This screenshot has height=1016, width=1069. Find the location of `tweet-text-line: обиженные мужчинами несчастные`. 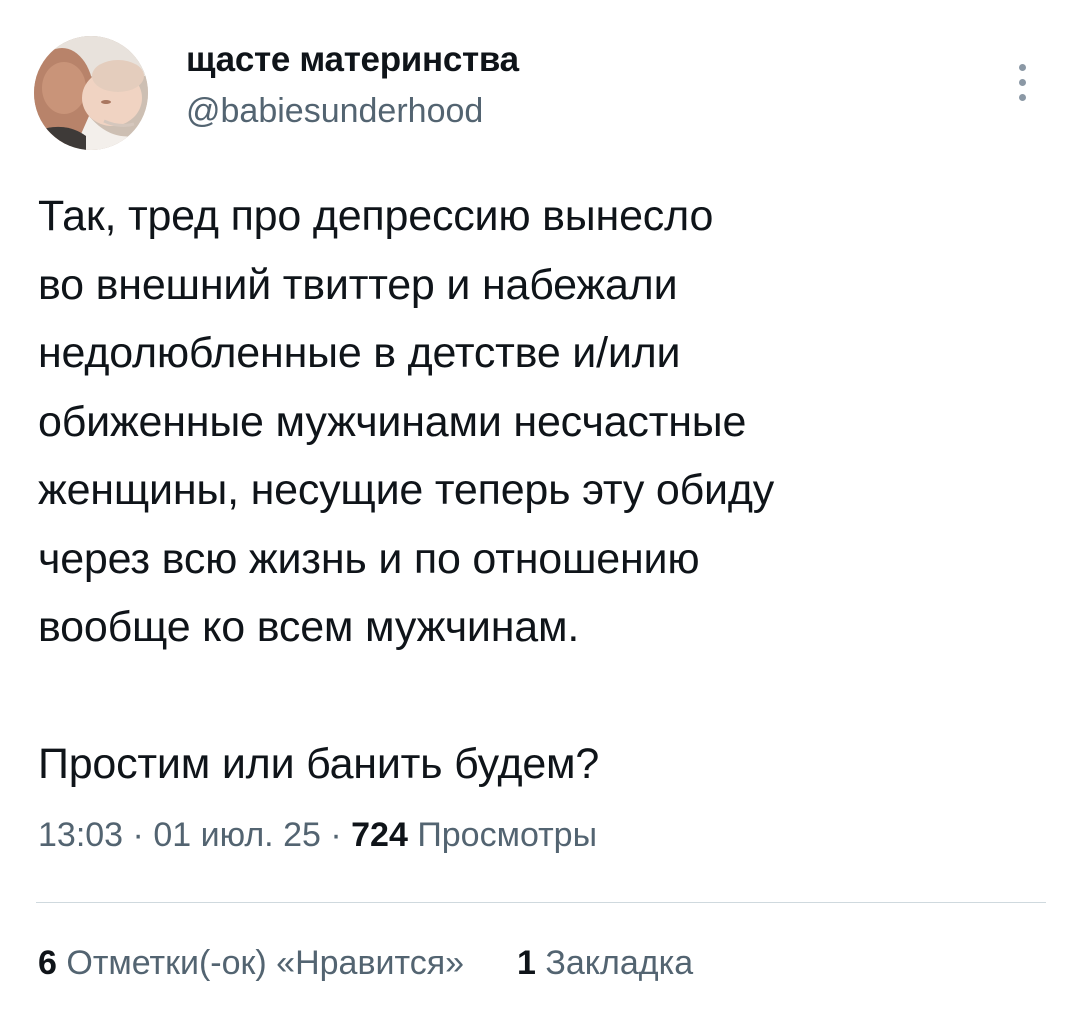

tweet-text-line: обиженные мужчинами несчастные is located at coordinates (392, 421).